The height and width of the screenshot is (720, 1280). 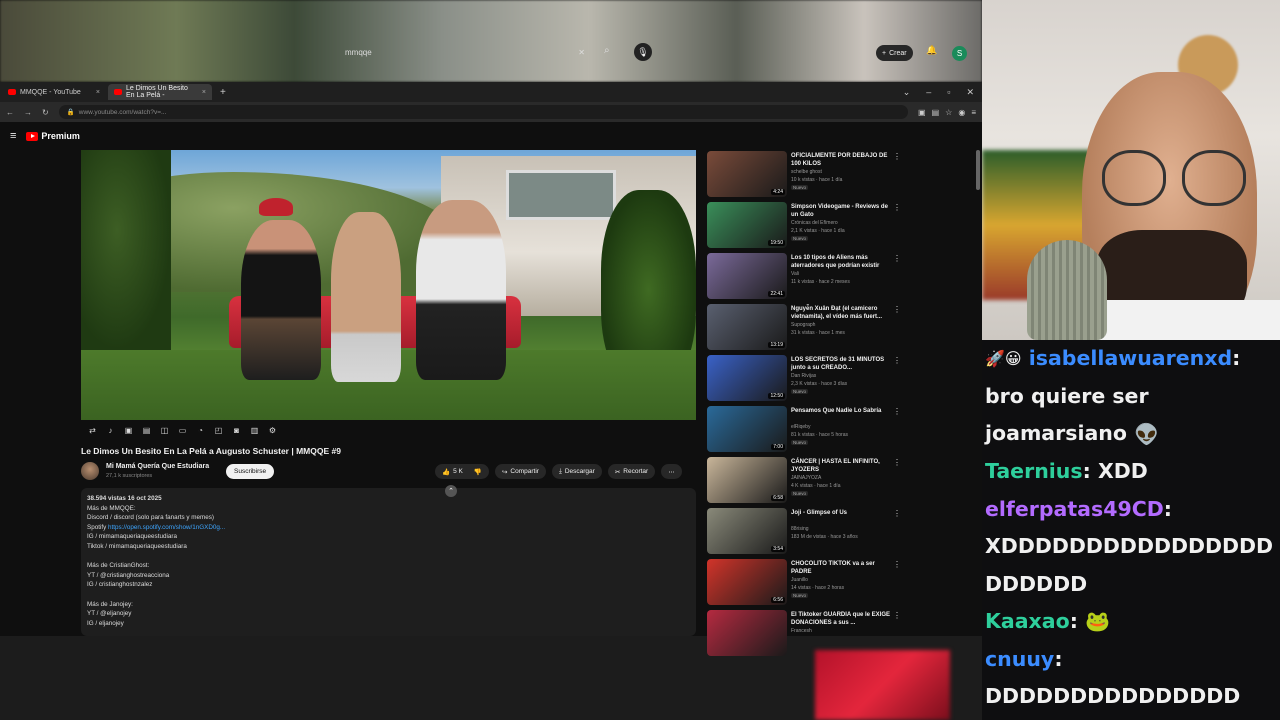 I want to click on page-scrollbar, so click(x=978, y=170).